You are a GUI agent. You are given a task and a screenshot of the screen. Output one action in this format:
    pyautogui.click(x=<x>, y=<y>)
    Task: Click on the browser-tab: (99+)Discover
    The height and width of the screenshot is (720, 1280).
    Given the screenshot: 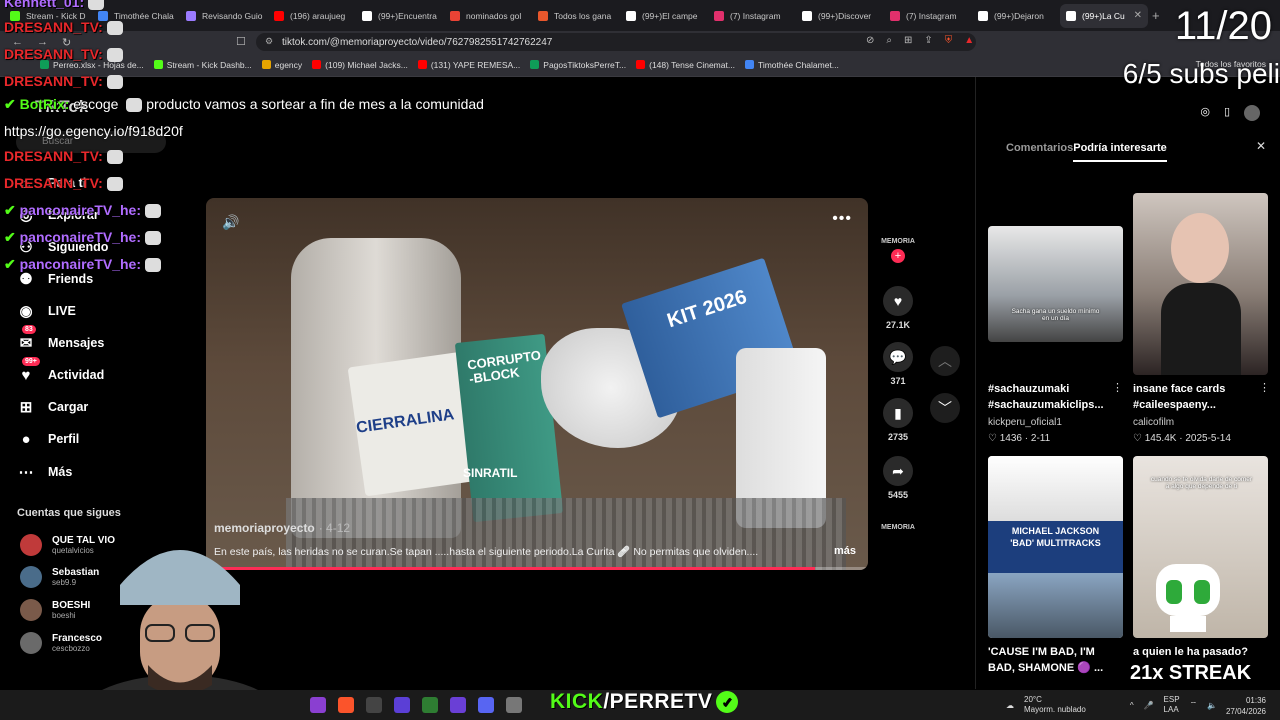 What is the action you would take?
    pyautogui.click(x=840, y=16)
    